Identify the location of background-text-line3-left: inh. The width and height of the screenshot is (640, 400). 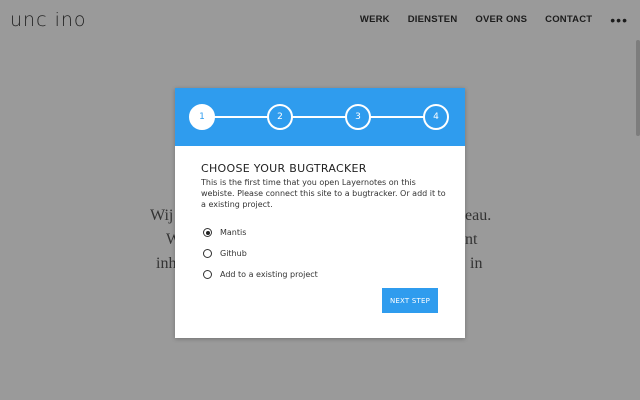
(166, 263).